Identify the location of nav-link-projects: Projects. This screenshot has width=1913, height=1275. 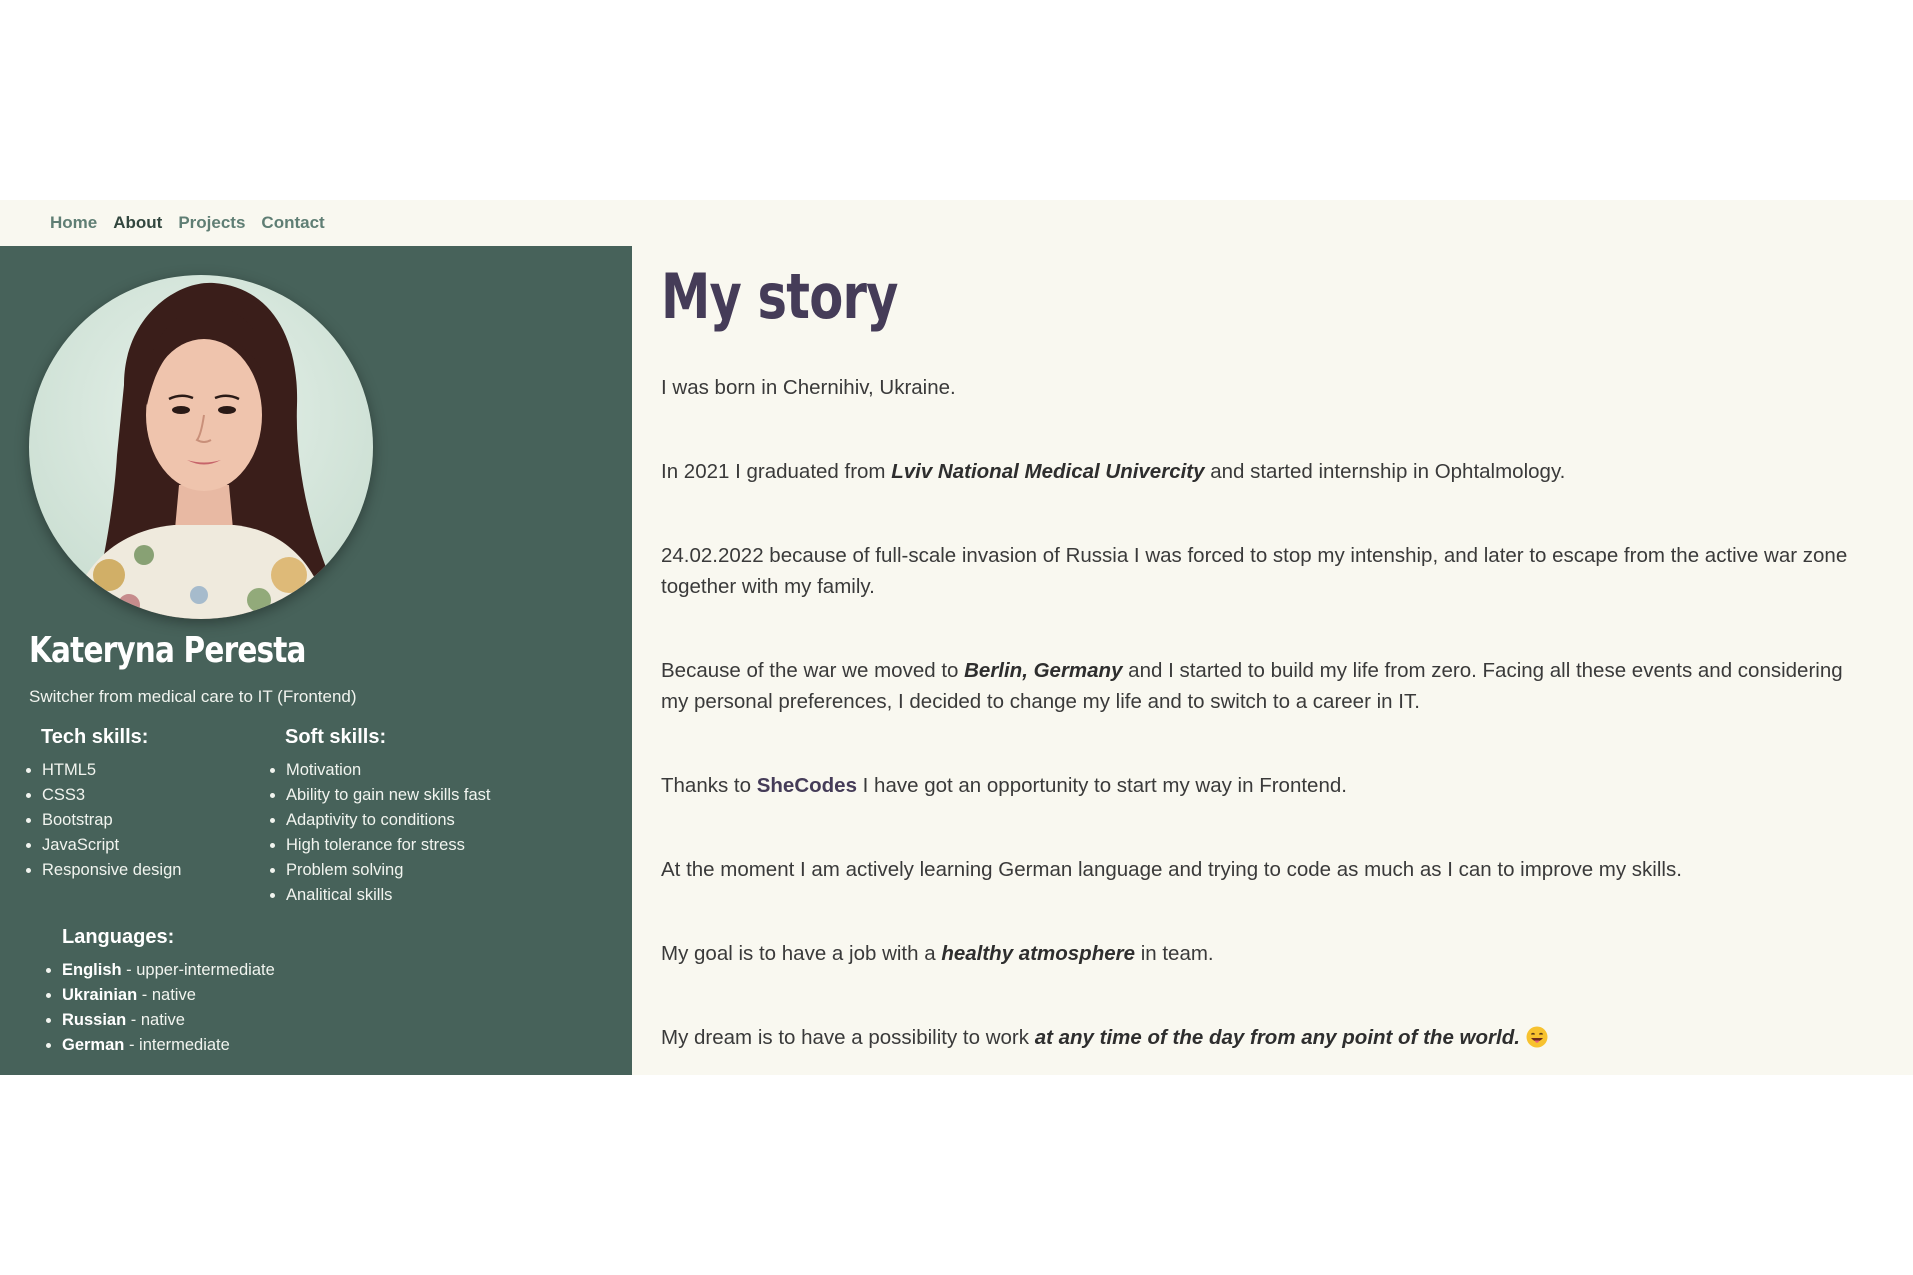
(211, 223).